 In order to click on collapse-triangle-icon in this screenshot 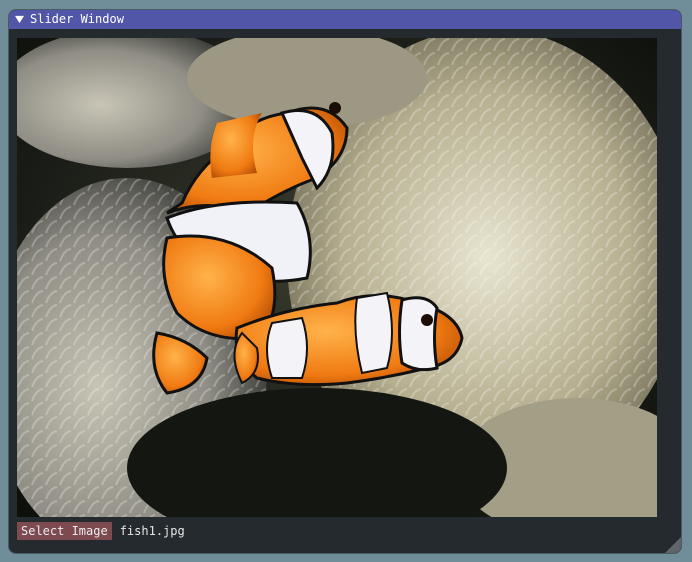, I will do `click(19, 19)`.